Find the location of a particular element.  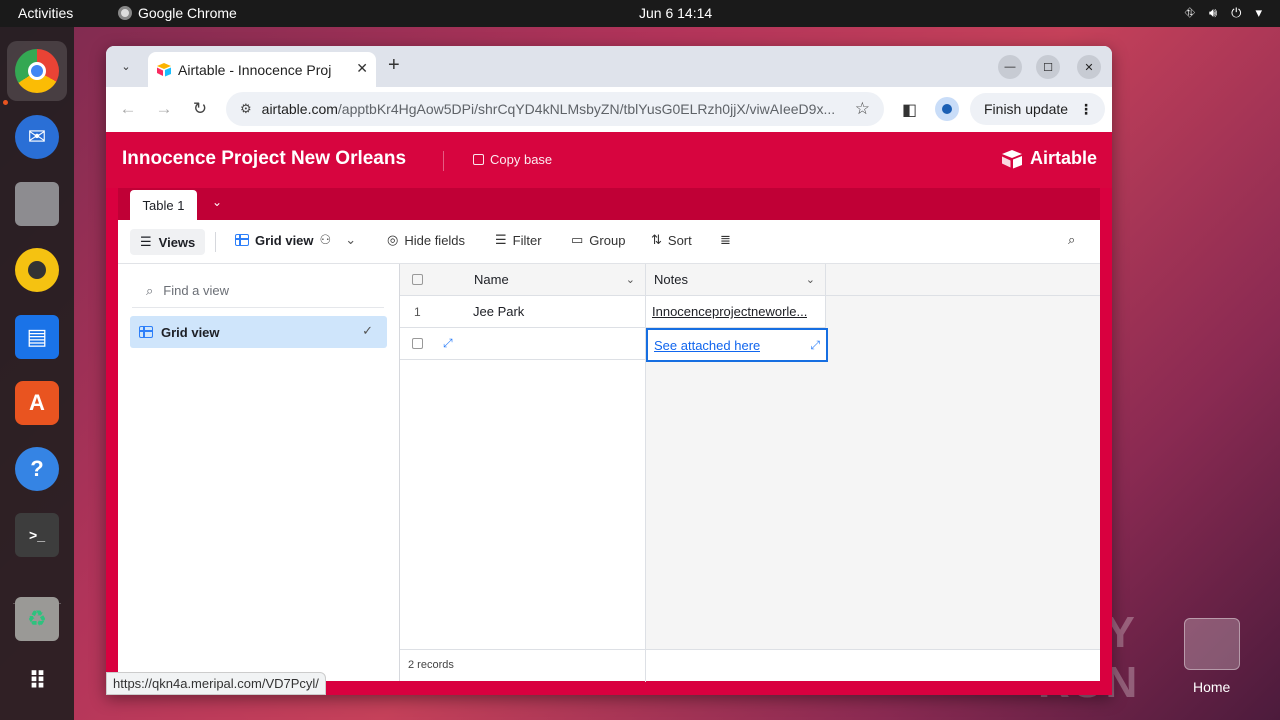

chrome-icon is located at coordinates (125, 13).